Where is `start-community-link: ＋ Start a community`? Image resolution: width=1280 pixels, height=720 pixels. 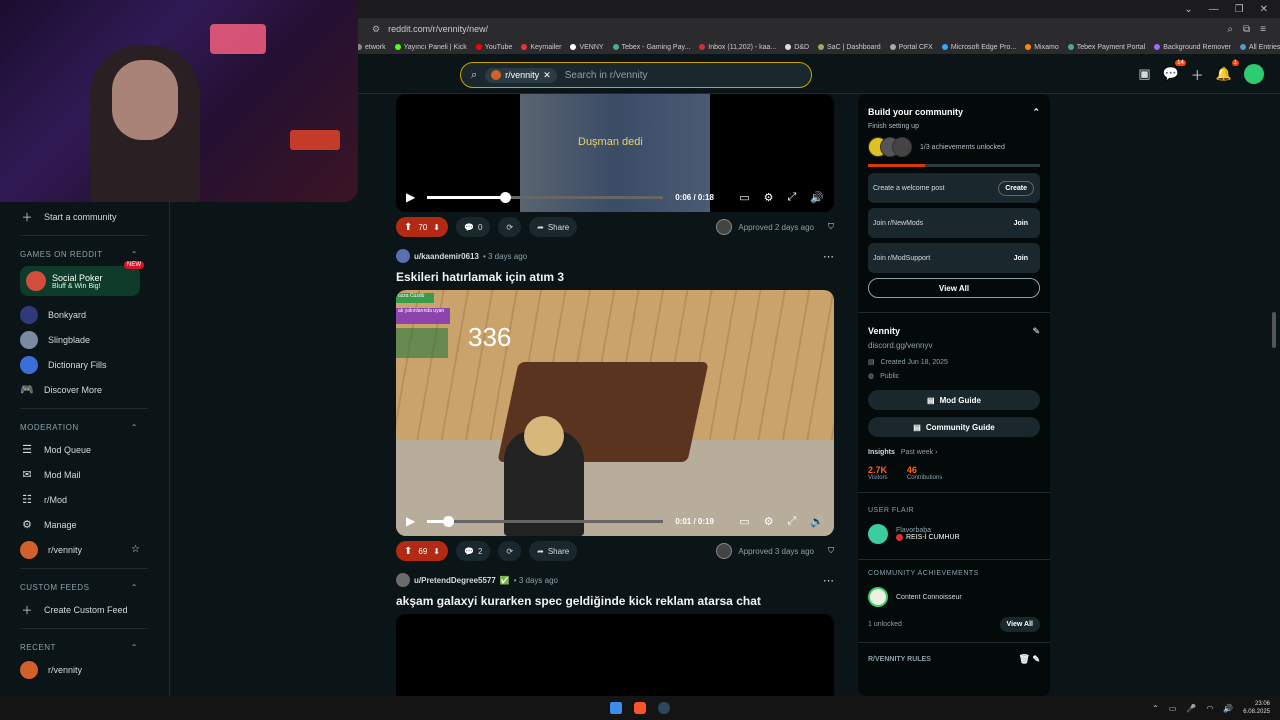 start-community-link: ＋ Start a community is located at coordinates (94, 216).